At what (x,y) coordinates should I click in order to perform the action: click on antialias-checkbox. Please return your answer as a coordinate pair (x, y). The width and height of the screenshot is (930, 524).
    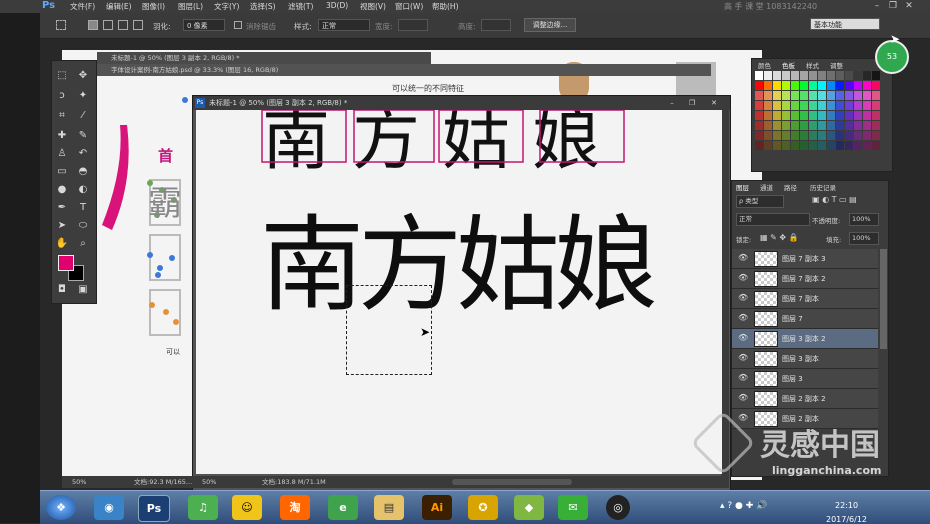
    Looking at the image, I should click on (238, 25).